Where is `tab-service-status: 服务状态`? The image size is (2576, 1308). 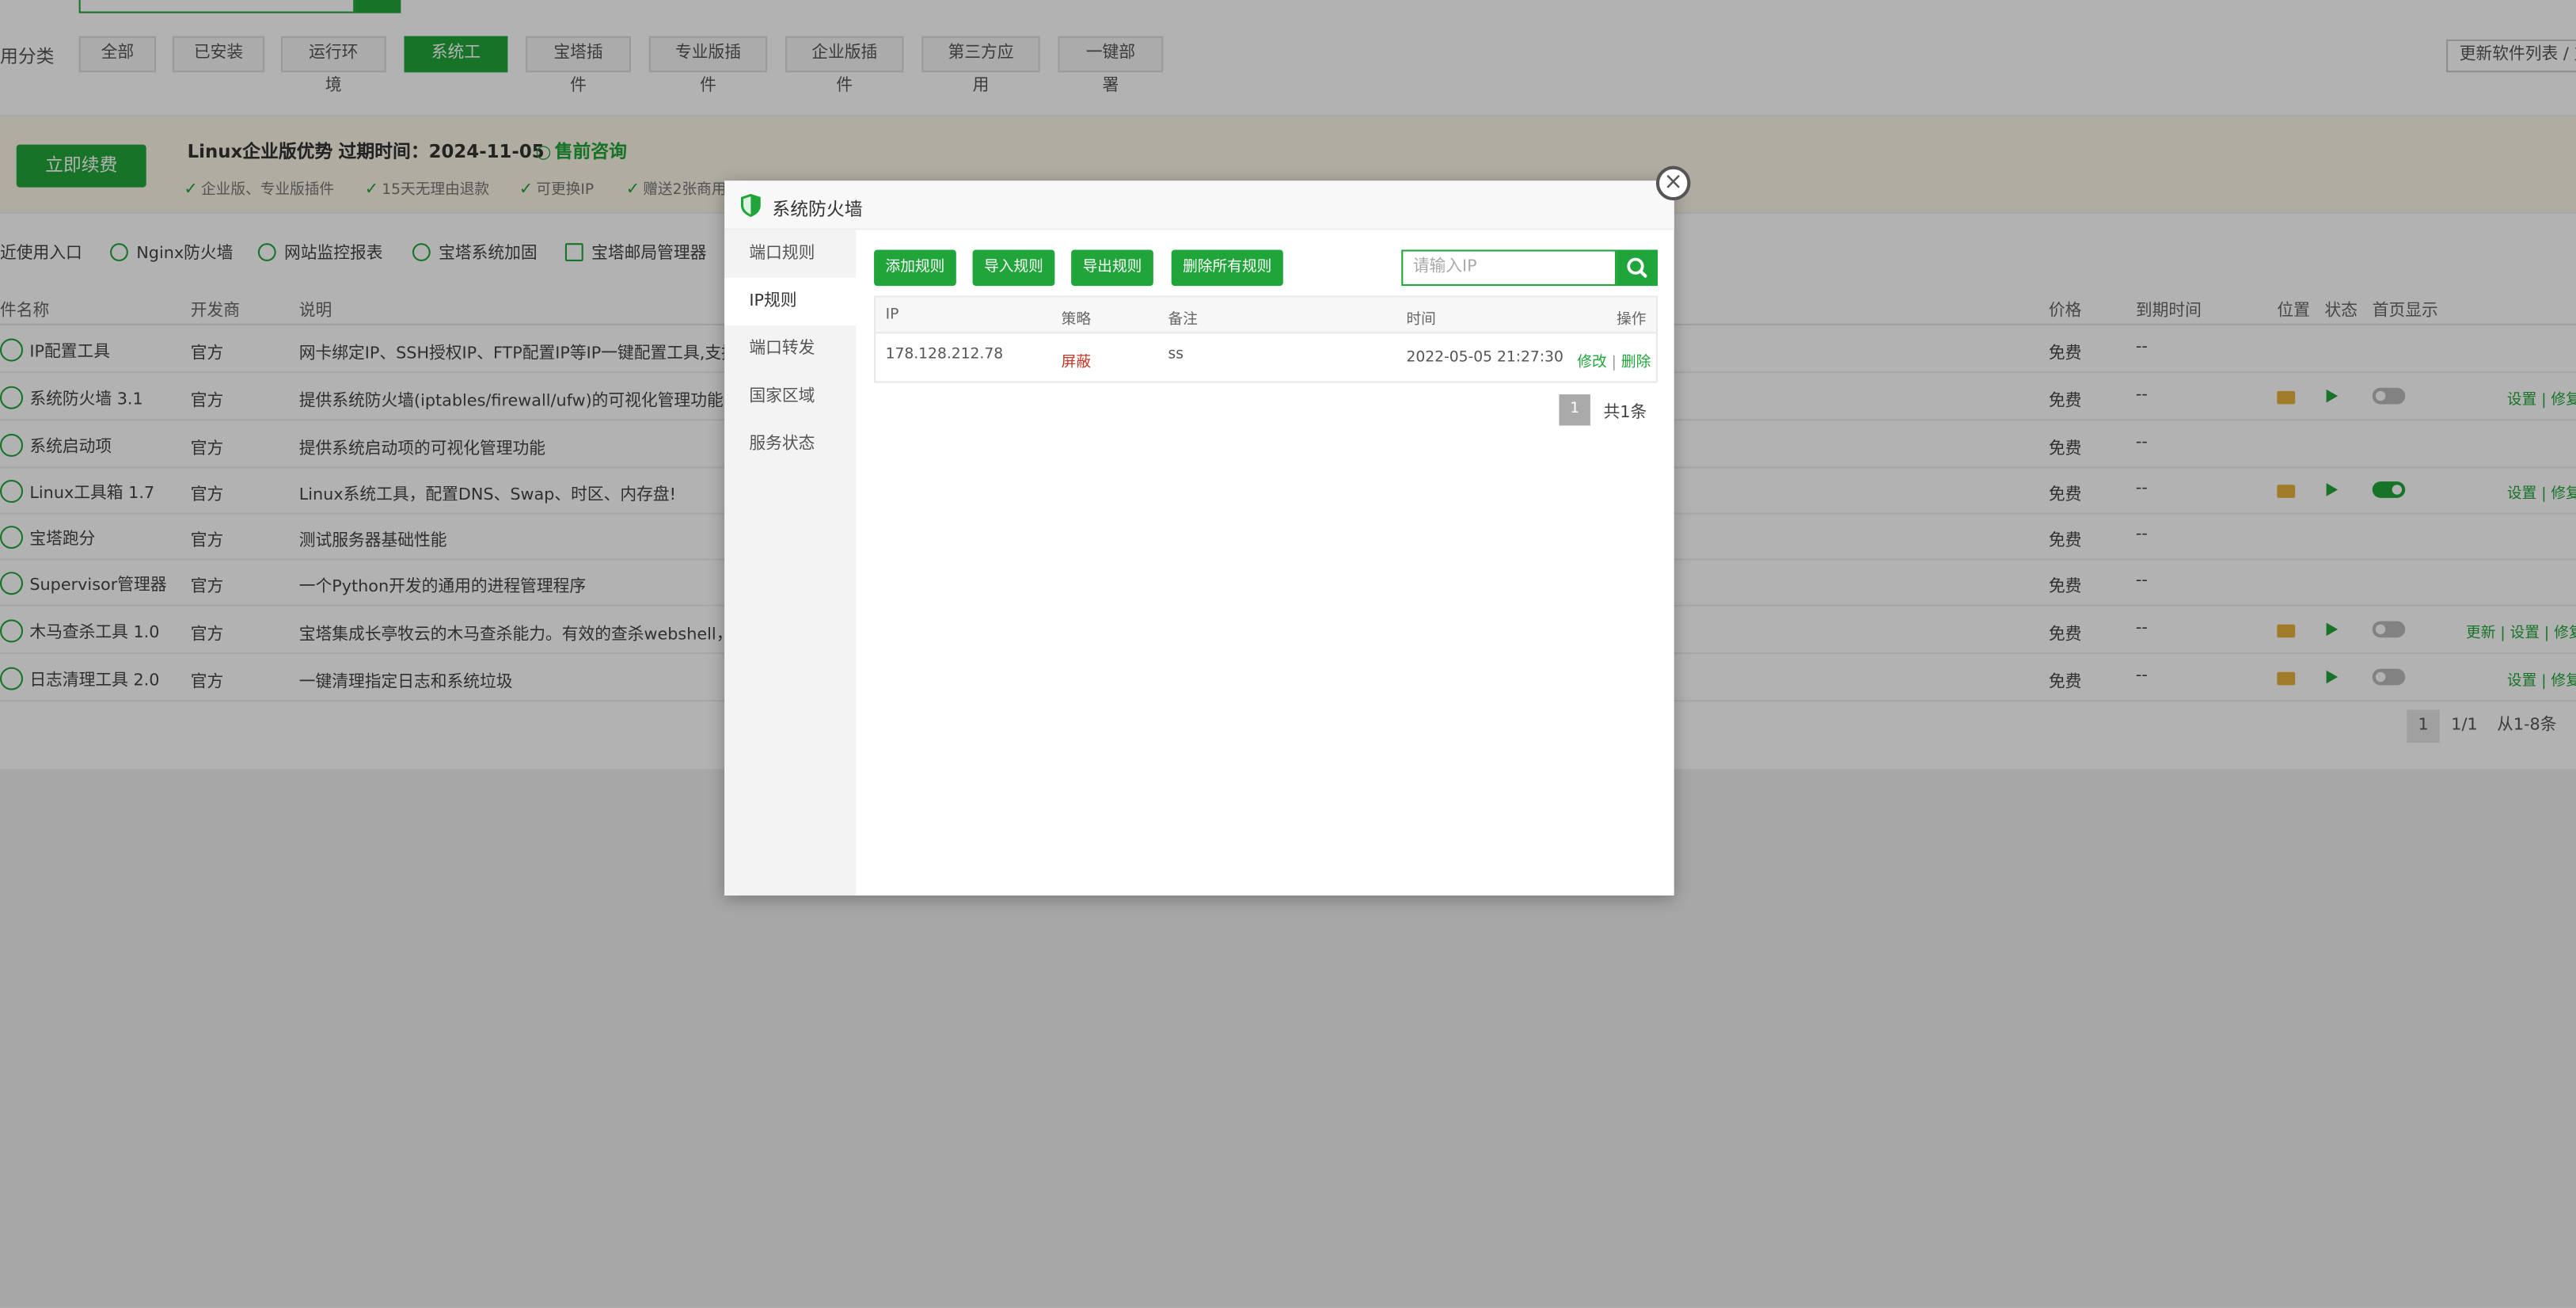 tab-service-status: 服务状态 is located at coordinates (790, 444).